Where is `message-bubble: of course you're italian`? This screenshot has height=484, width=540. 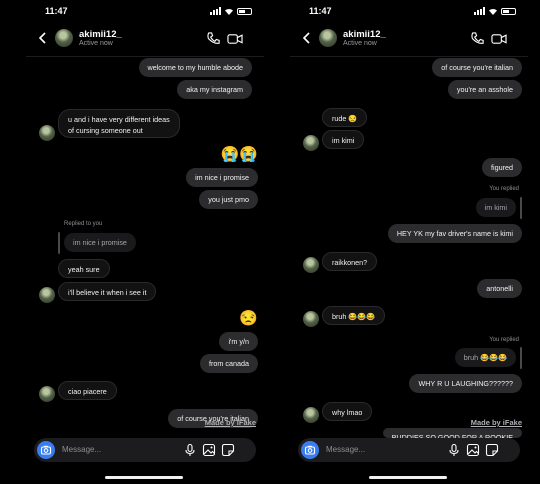
message-bubble: of course you're italian is located at coordinates (477, 67).